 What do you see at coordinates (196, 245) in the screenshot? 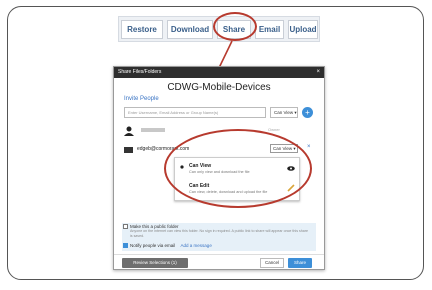
I see `add-message-link: Add a message` at bounding box center [196, 245].